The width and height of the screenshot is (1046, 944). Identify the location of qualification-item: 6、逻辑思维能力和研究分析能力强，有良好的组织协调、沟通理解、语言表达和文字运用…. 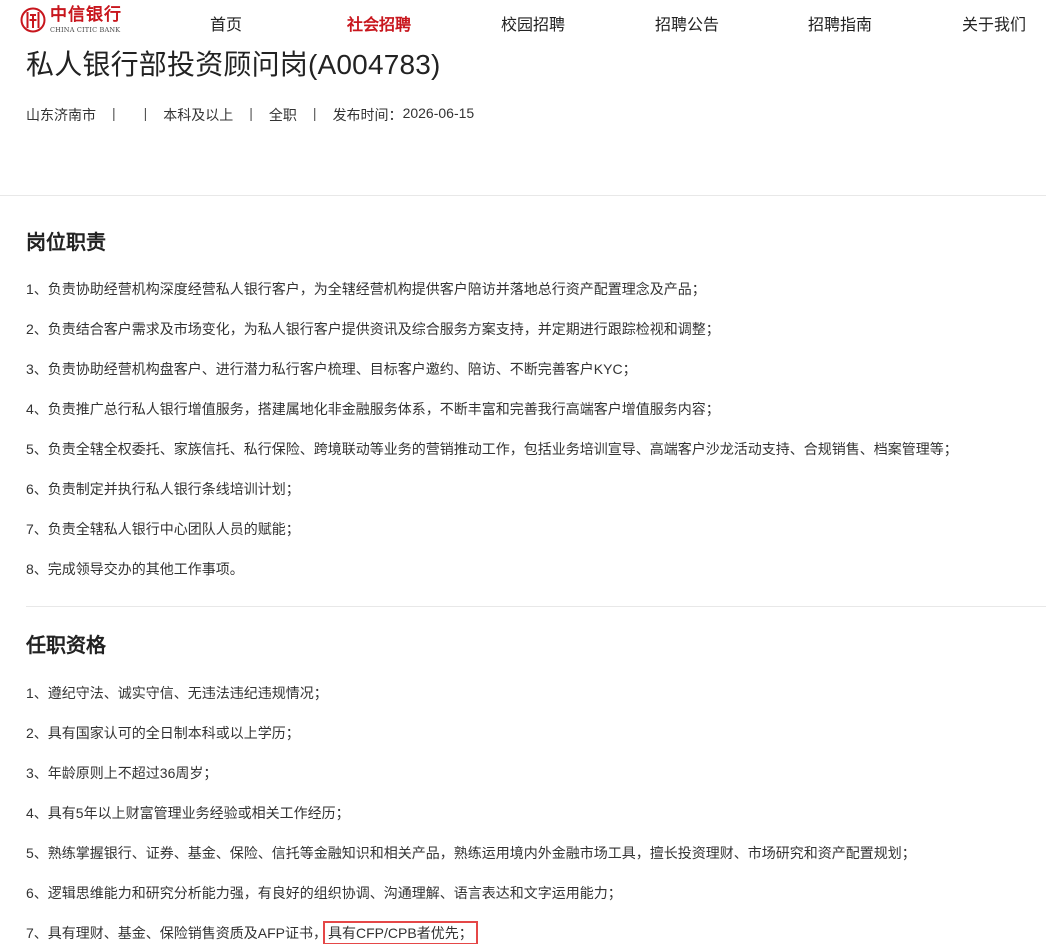
(324, 893).